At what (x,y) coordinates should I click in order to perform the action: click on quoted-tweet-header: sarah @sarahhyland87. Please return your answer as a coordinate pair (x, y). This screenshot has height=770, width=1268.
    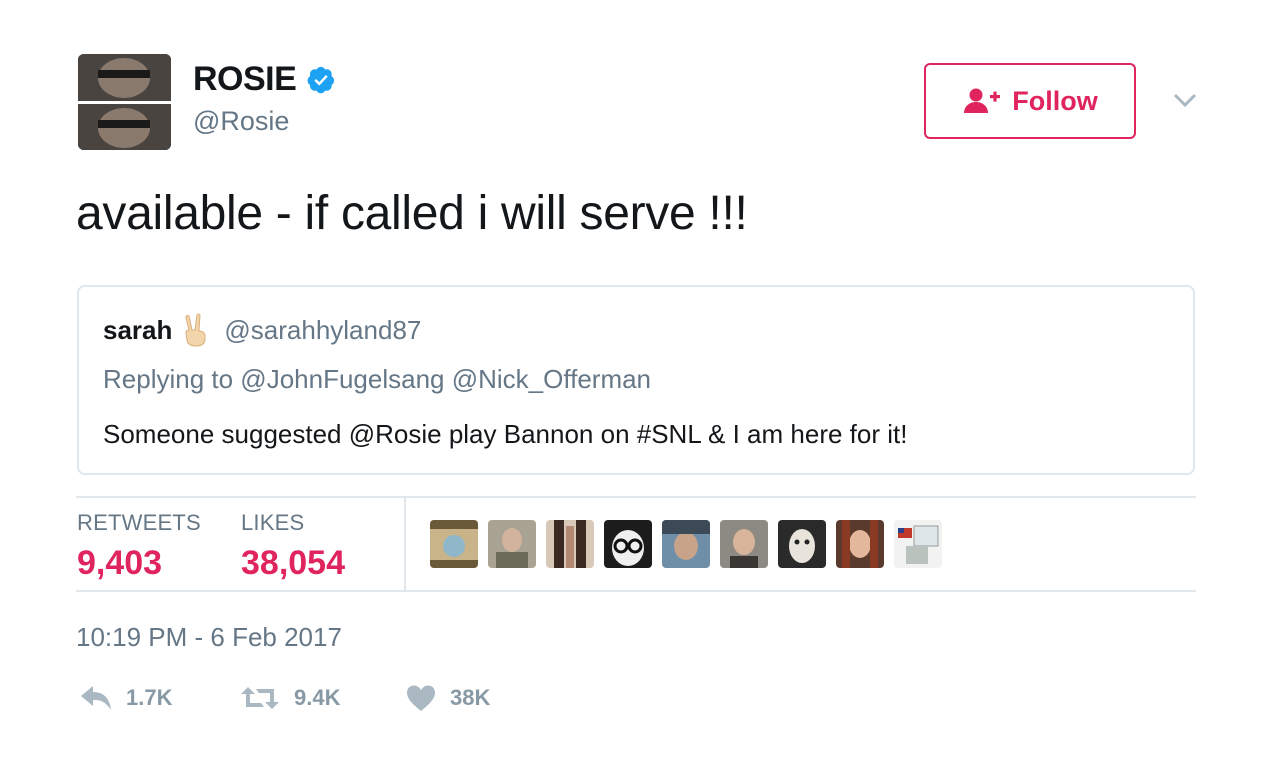
    Looking at the image, I should click on (262, 330).